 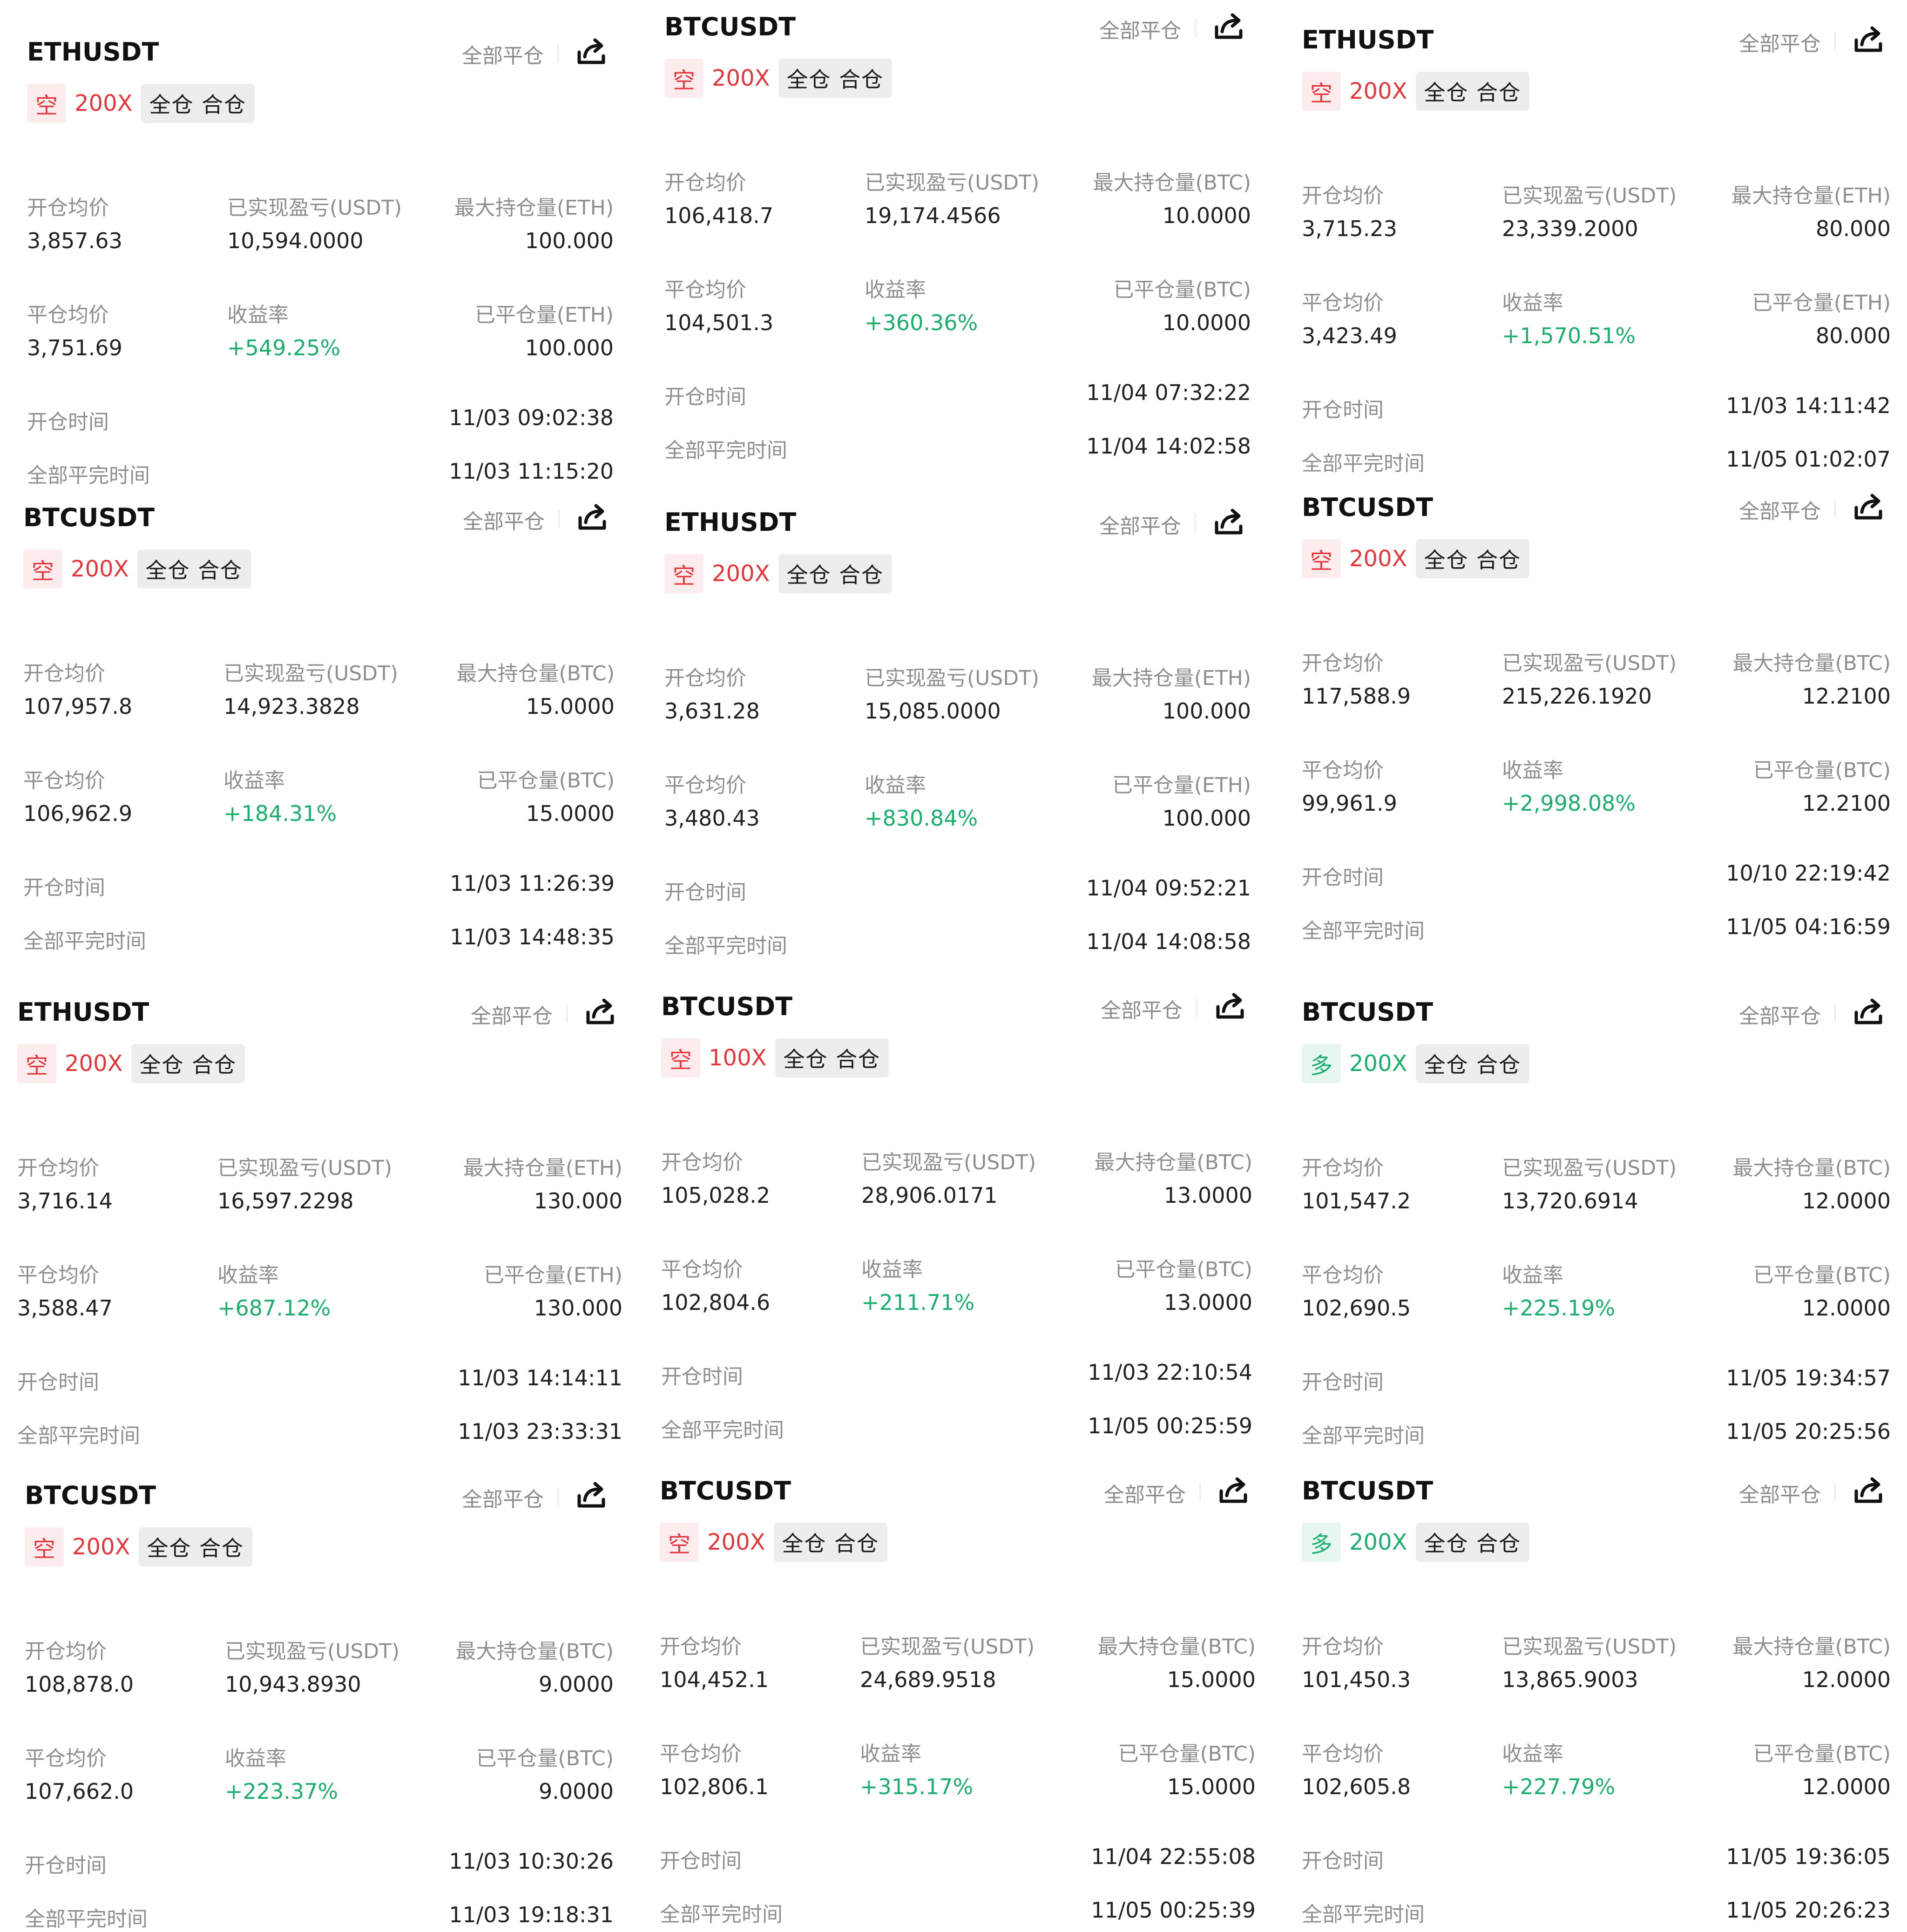 I want to click on closed-qty-label: 已平仓量(ETH), so click(x=544, y=315).